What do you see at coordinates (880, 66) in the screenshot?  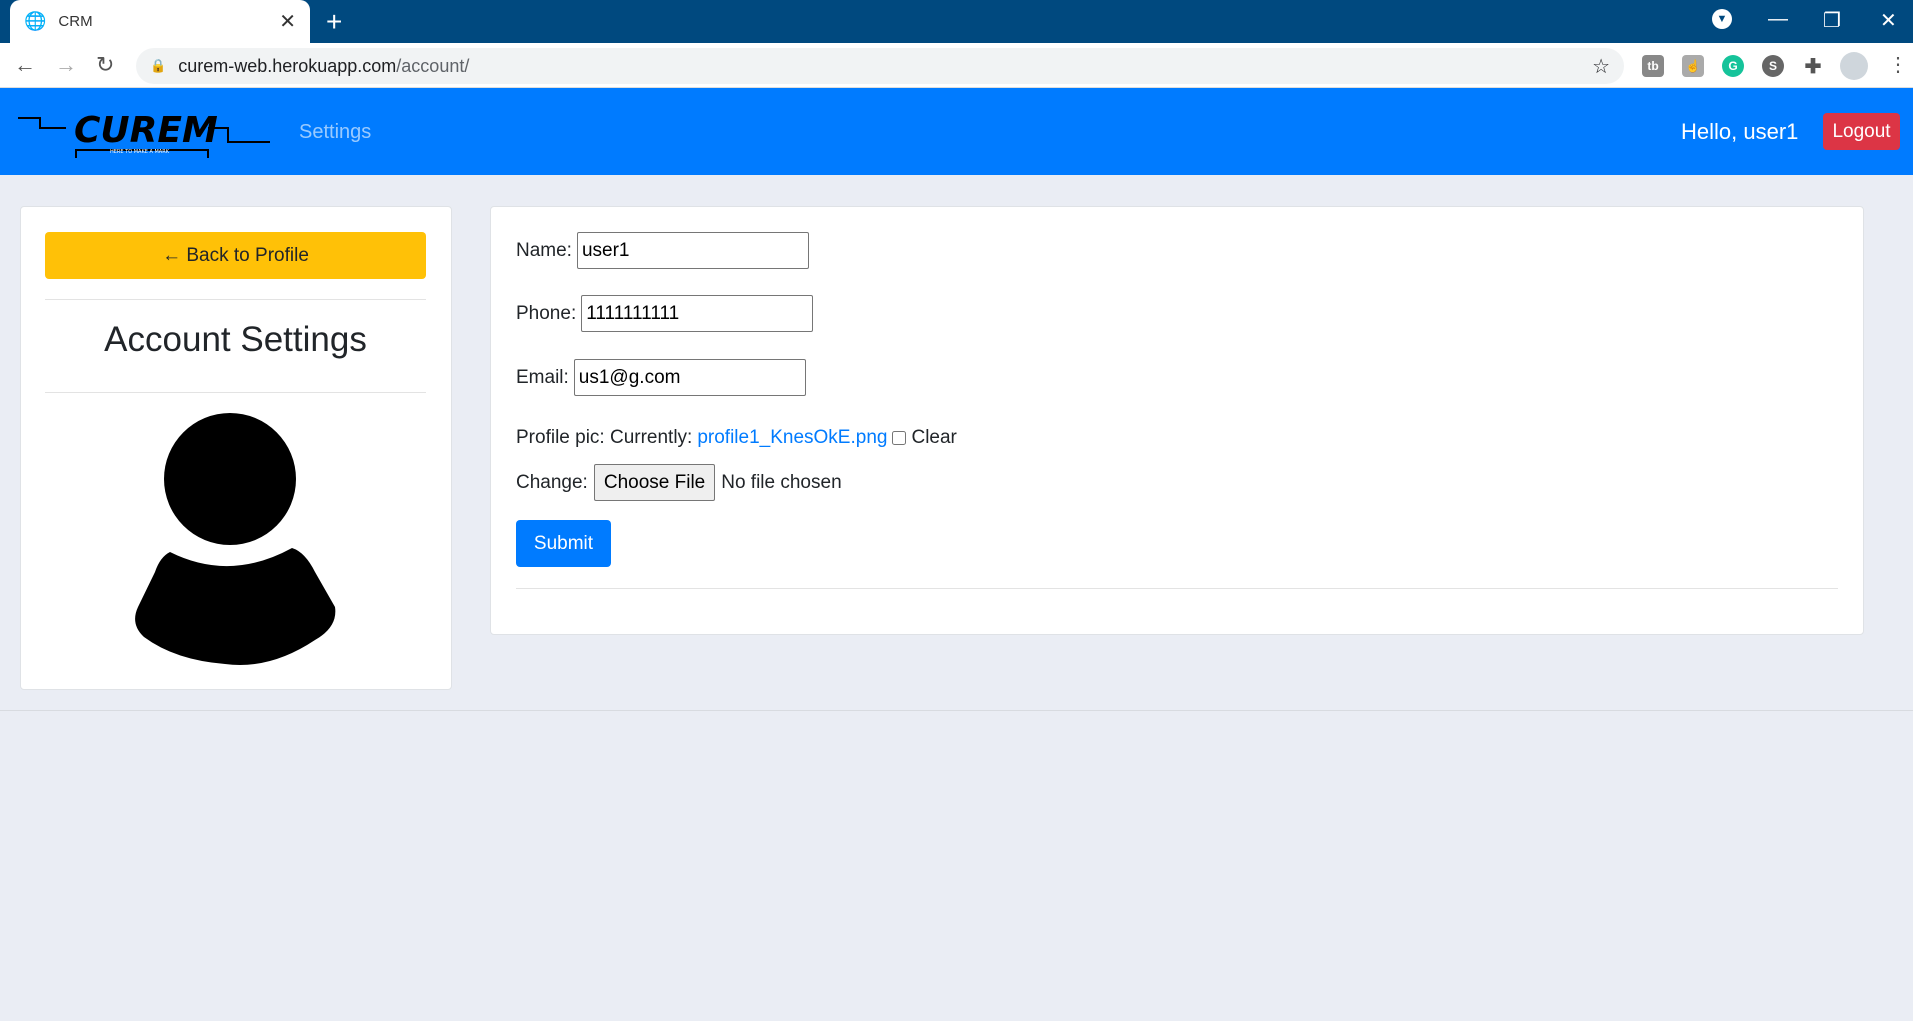 I see `address-bar: 🔒 curem-web.herokuapp.com/account/ ☆` at bounding box center [880, 66].